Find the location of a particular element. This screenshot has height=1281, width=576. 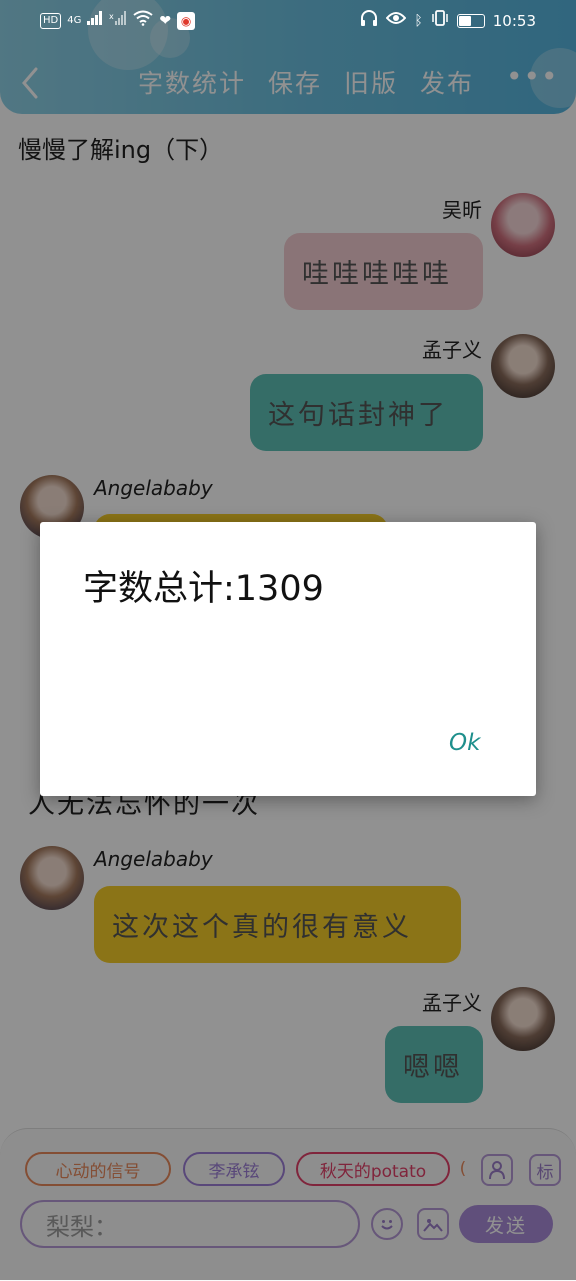

battery-icon is located at coordinates (470, 20).